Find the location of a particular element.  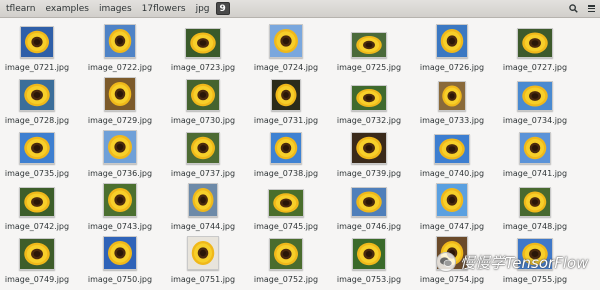

breadcrumb-images: images is located at coordinates (115, 8).